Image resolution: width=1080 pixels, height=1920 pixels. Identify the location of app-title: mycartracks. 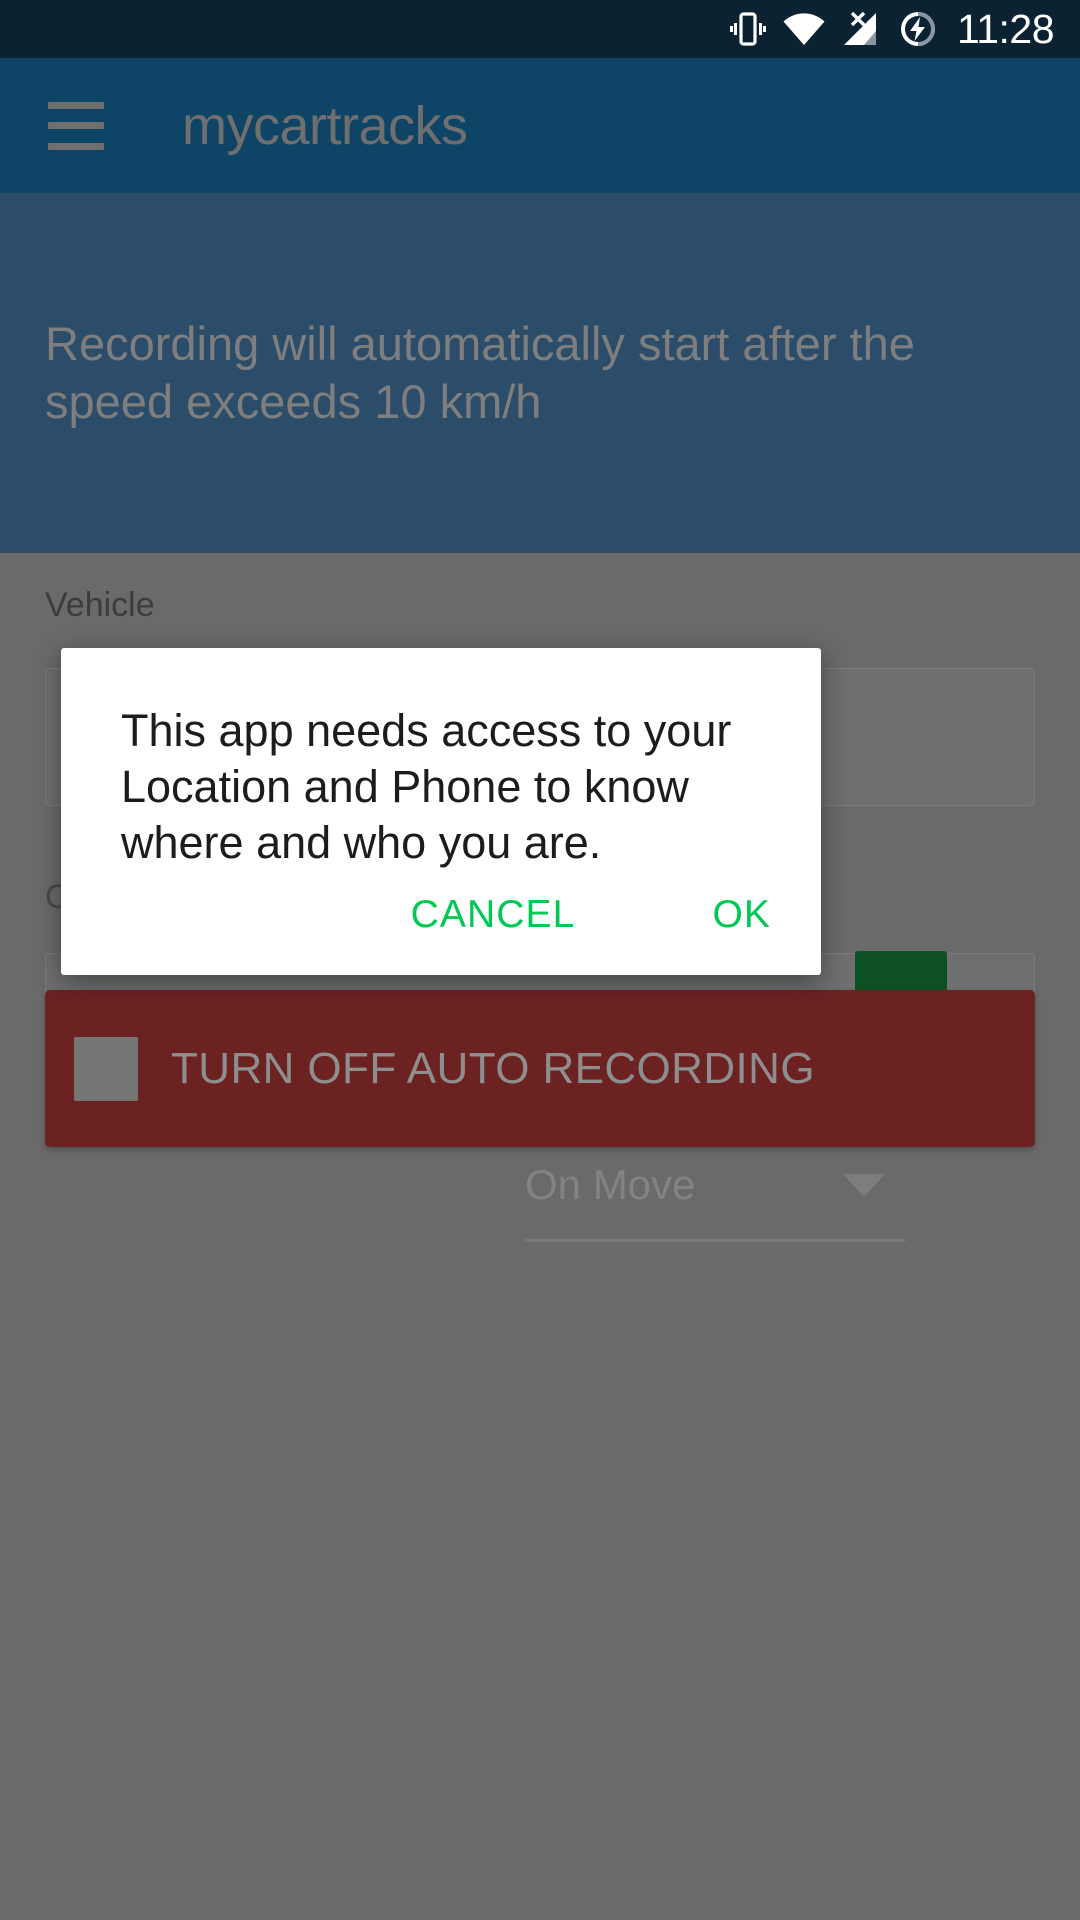
(325, 125).